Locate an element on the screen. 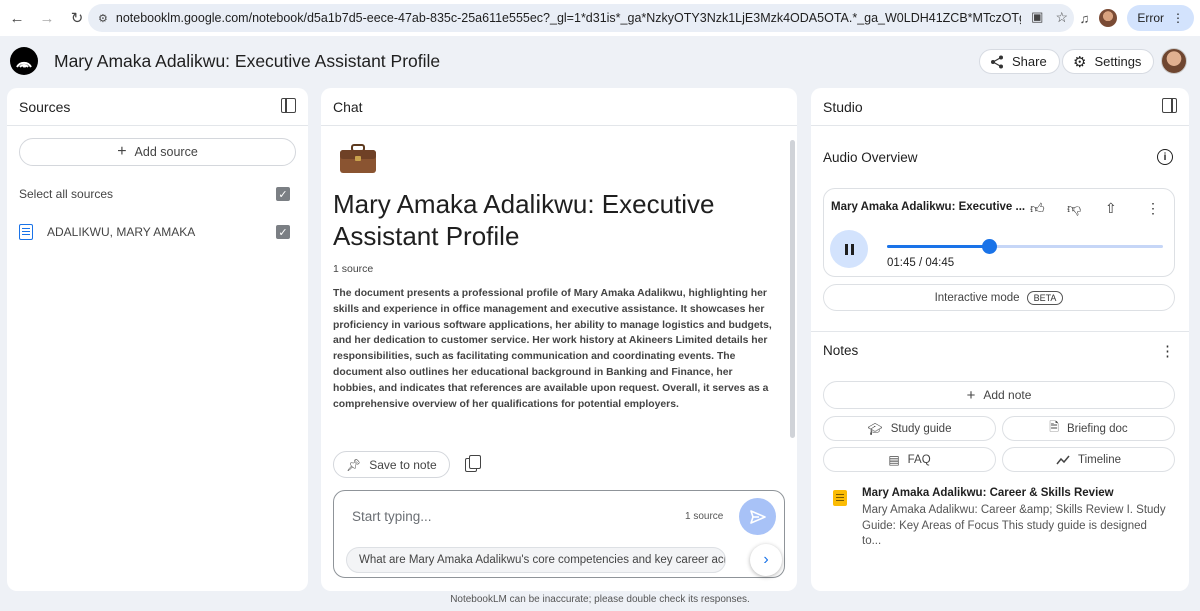 The image size is (1200, 611). add-note-button: + Add note is located at coordinates (999, 395).